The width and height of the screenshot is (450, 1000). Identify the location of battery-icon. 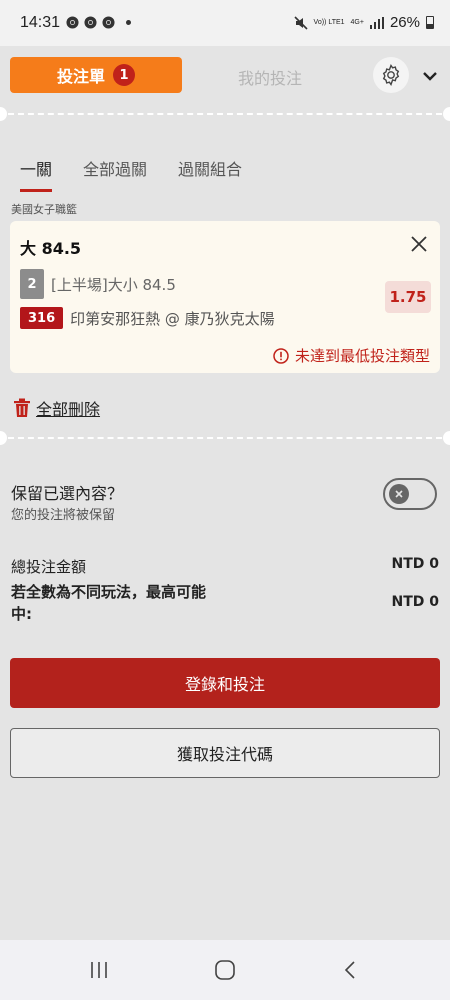
(430, 22).